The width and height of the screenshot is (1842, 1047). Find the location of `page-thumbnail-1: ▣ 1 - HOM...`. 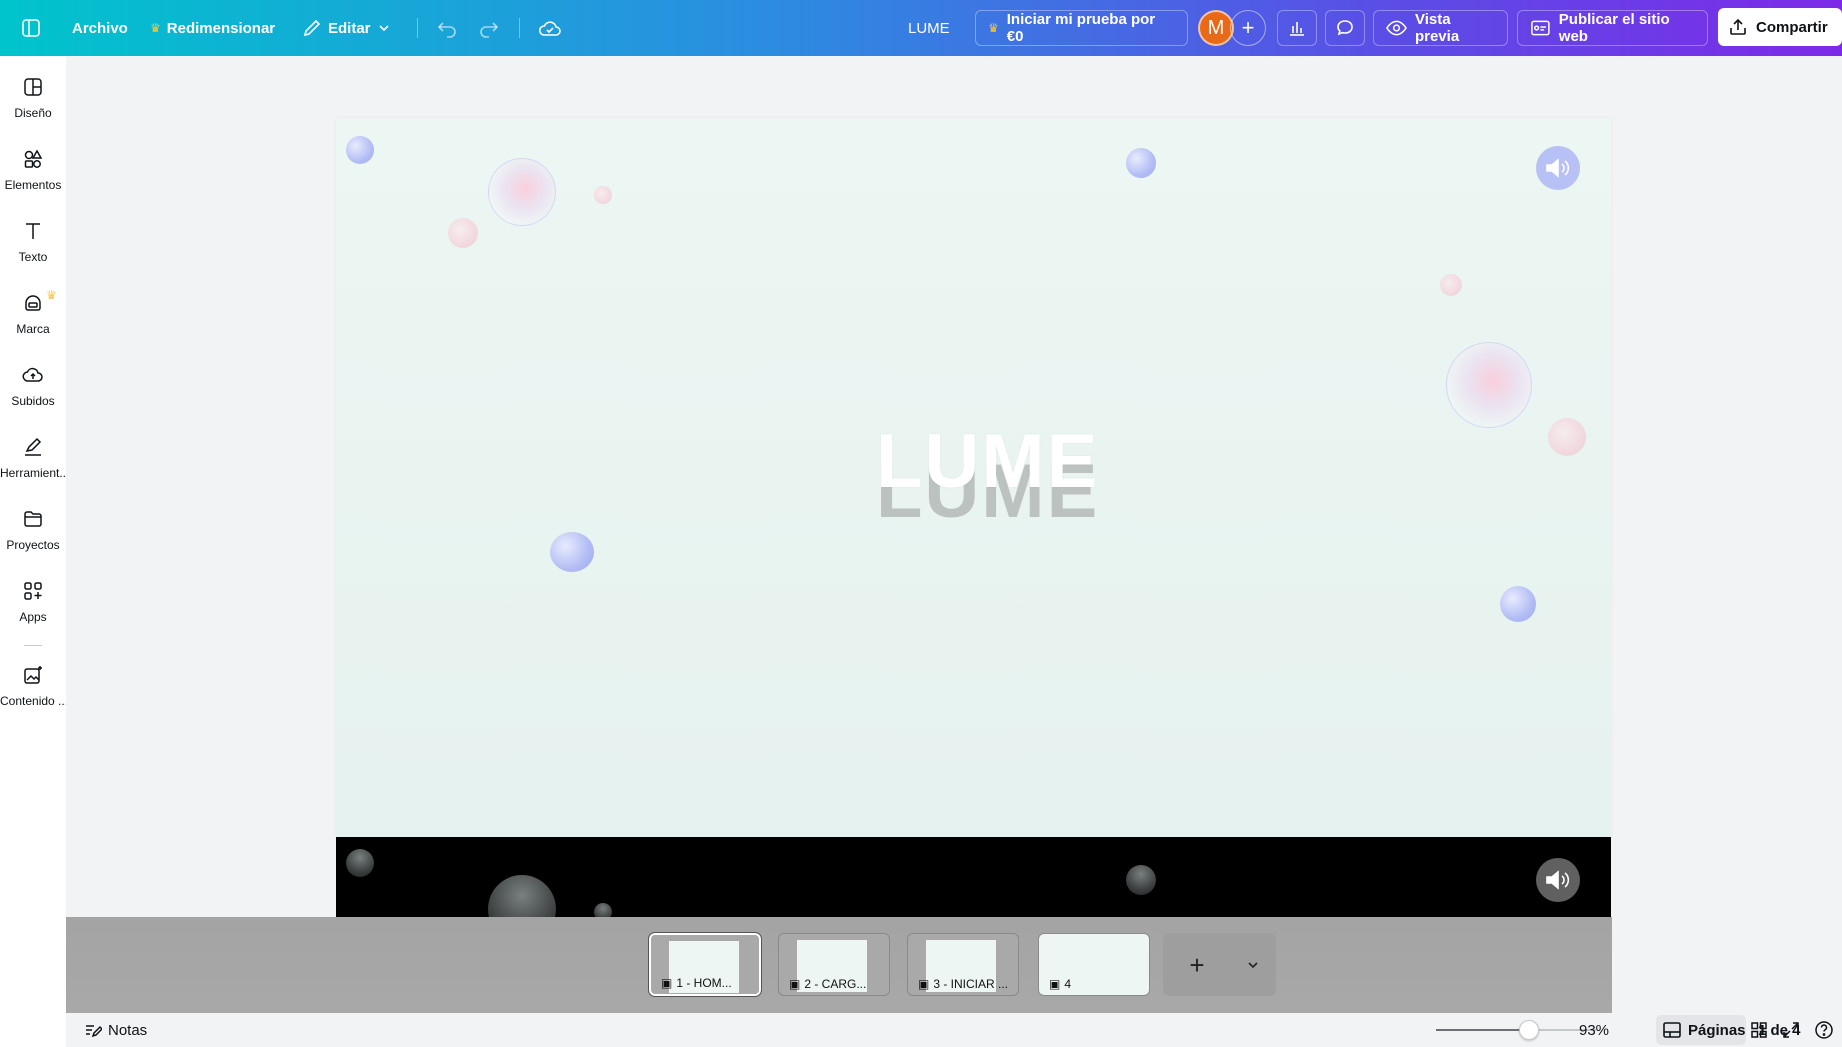

page-thumbnail-1: ▣ 1 - HOM... is located at coordinates (705, 964).